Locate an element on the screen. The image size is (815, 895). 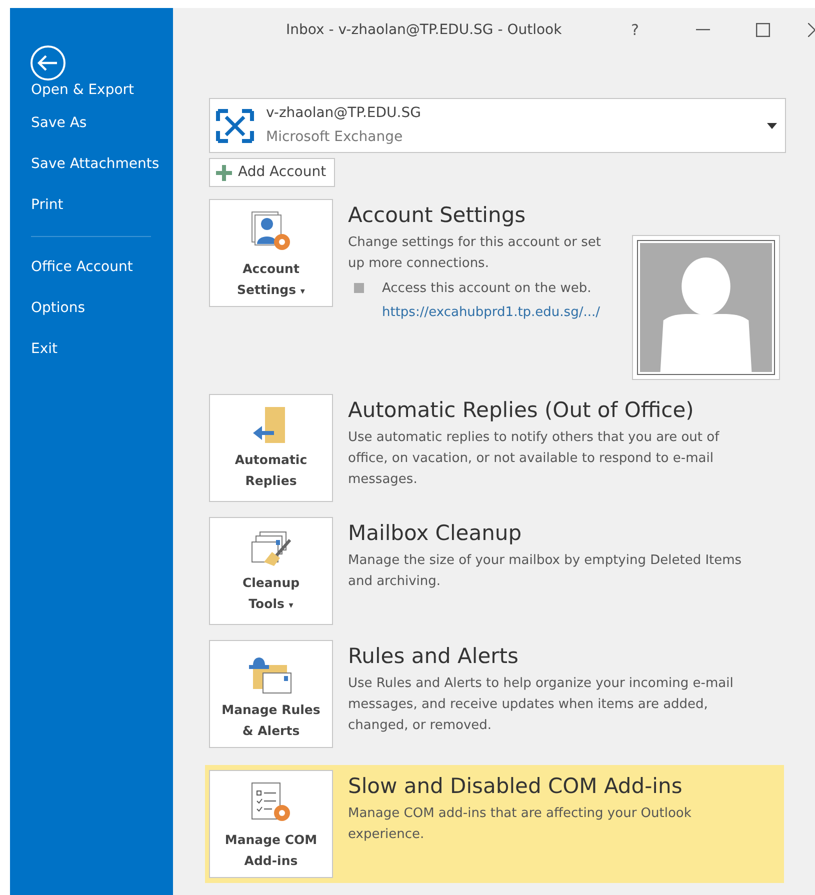
section-description: Use automatic replies to notify others that you are out of office, on vacation, or not available to respond to e-mail messages. is located at coordinates (534, 458).